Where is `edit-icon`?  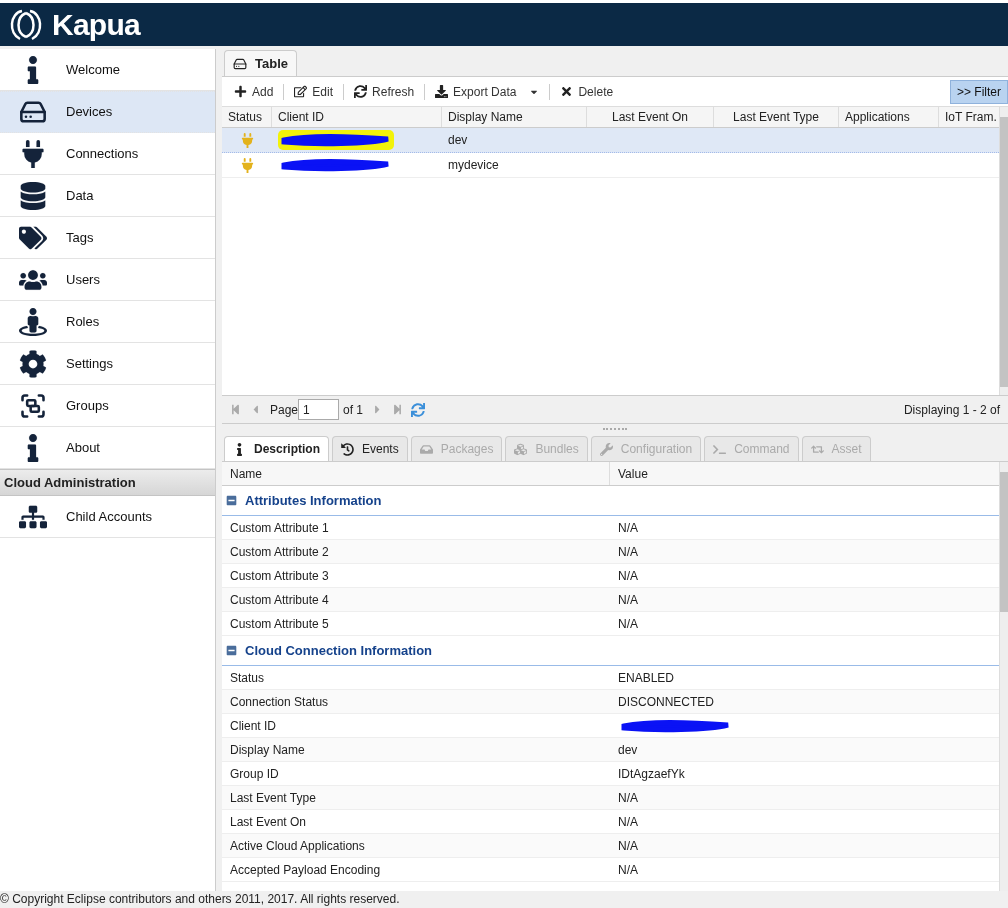 edit-icon is located at coordinates (301, 91).